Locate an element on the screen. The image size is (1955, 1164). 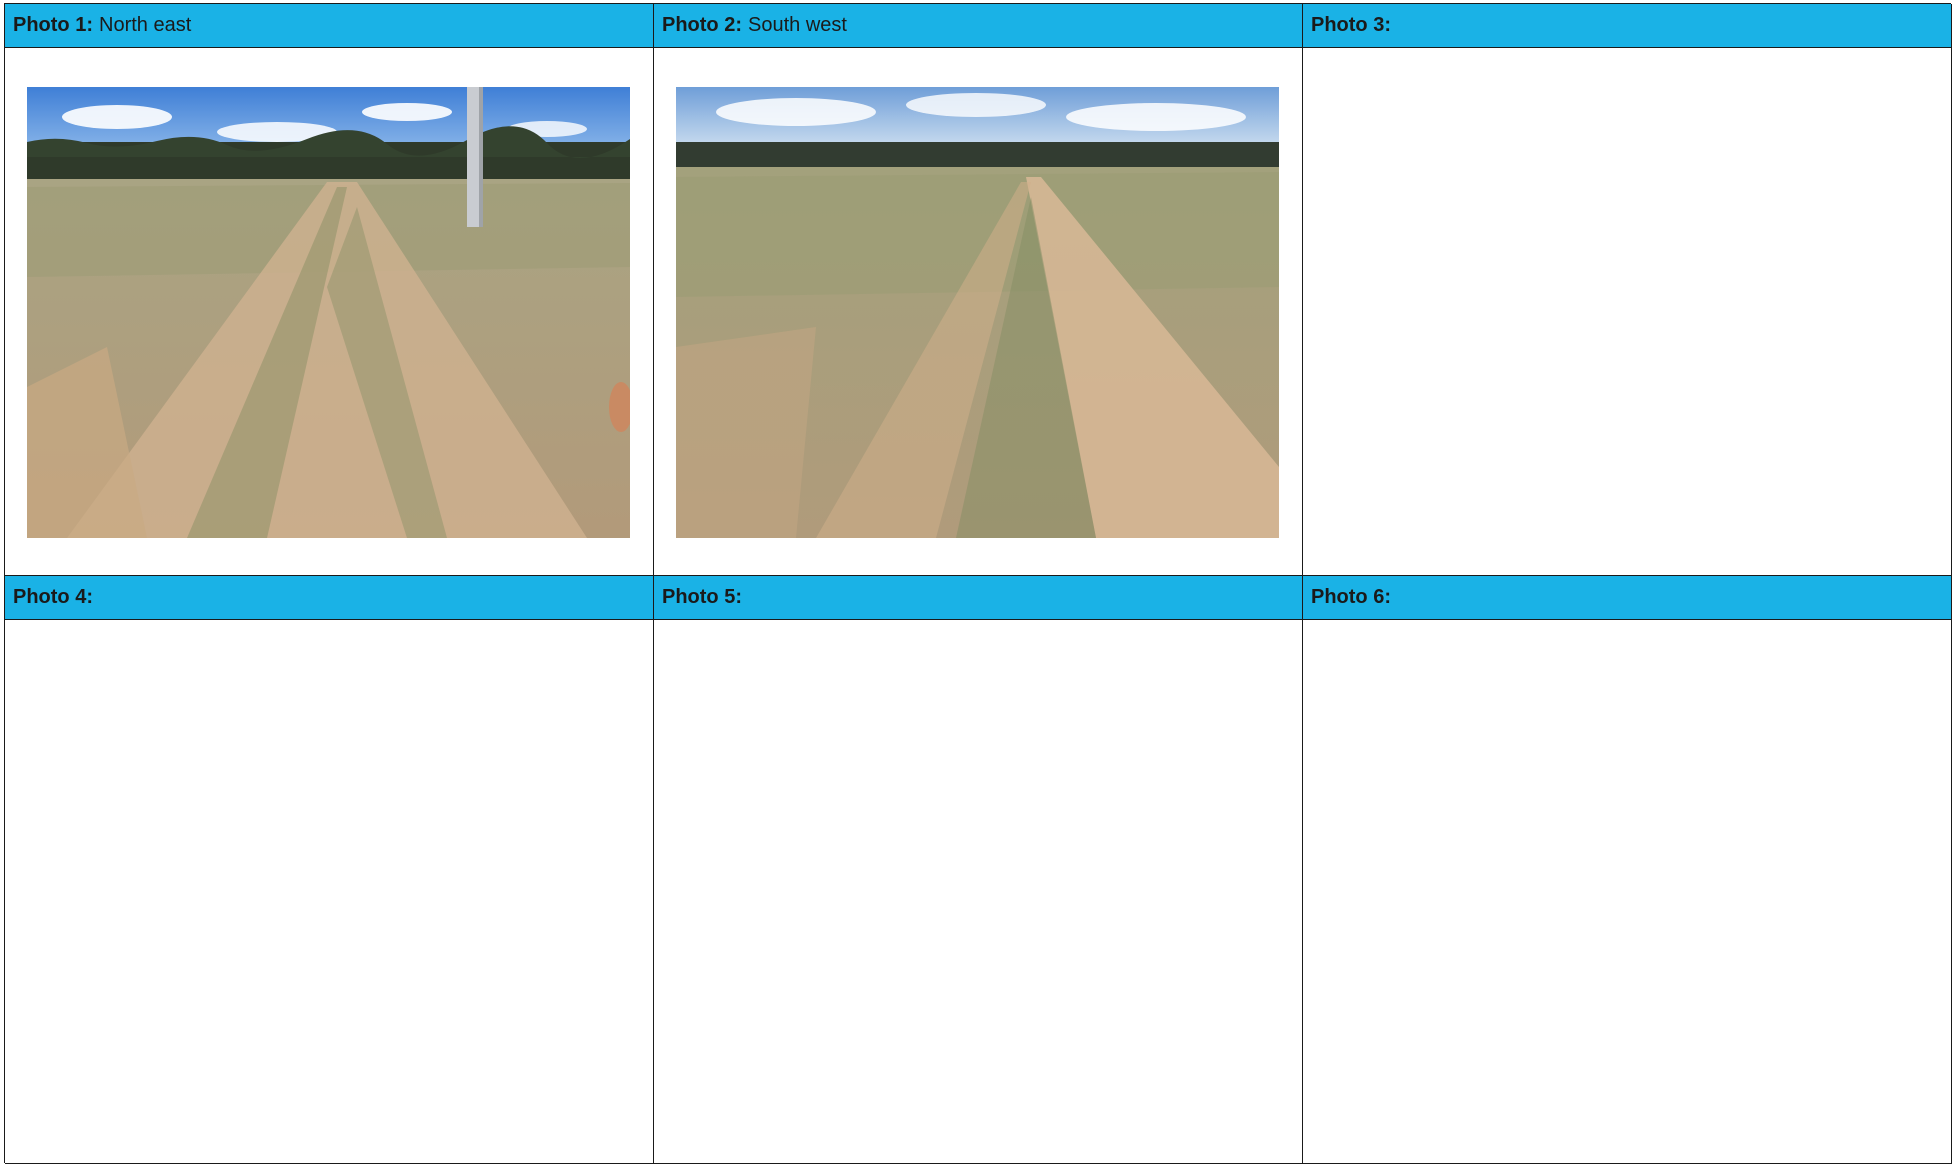
photo-cell-header: Photo 1: North east is located at coordinates (329, 26).